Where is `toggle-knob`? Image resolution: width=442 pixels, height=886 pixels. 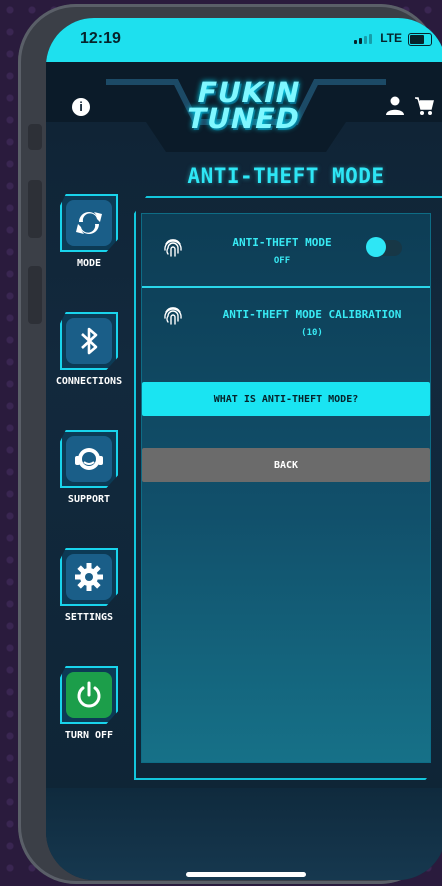
toggle-knob is located at coordinates (376, 247).